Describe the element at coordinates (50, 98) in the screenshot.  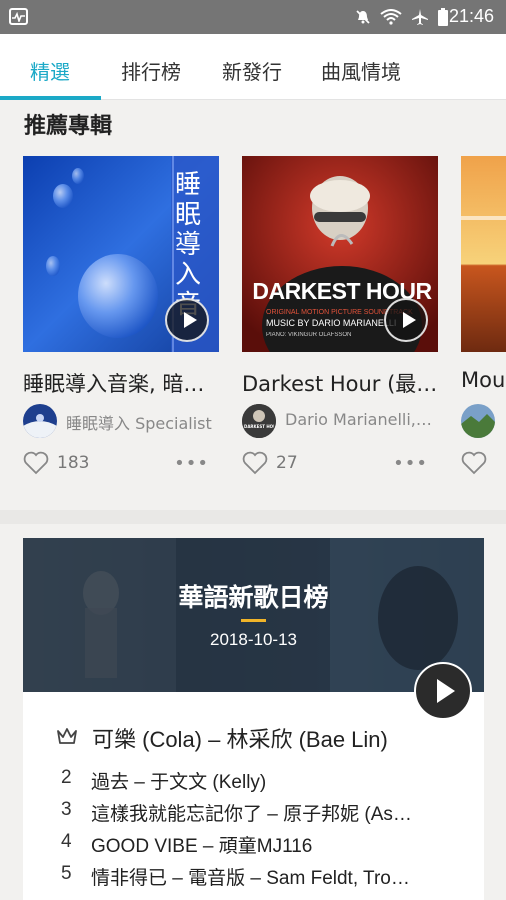
I see `active-tab-indicator` at that location.